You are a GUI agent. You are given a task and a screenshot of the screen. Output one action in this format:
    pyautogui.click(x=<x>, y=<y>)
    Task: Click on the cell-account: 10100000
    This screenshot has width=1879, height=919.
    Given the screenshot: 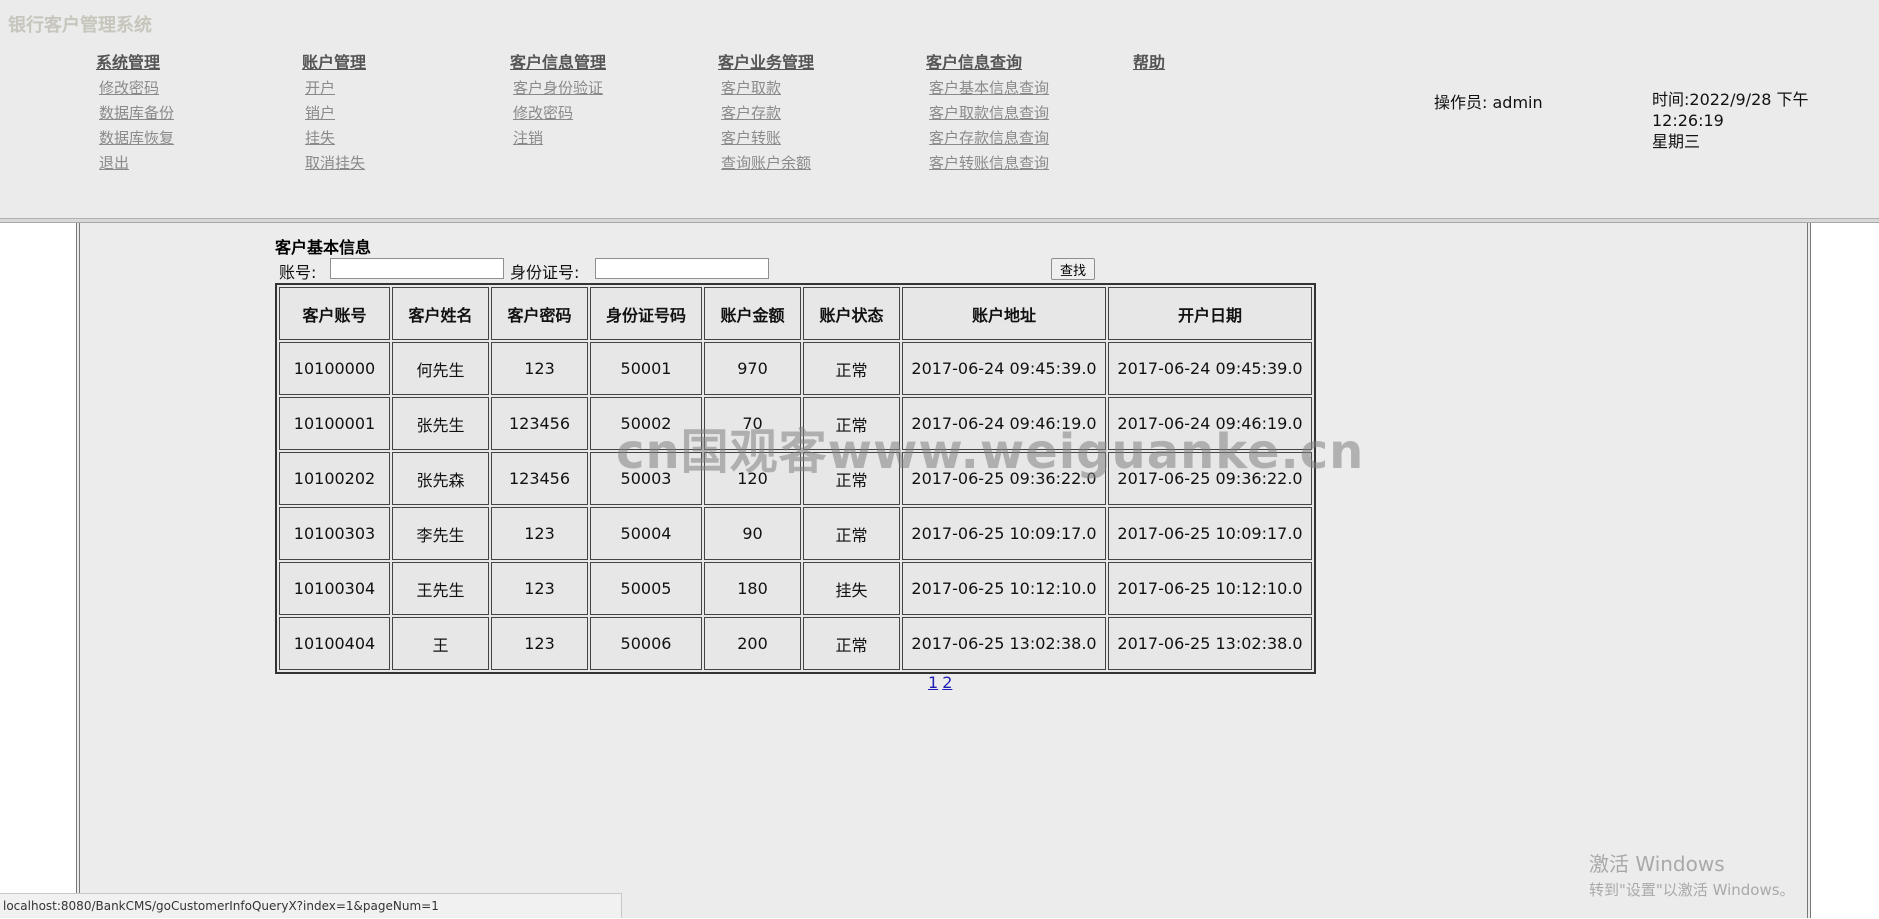 What is the action you would take?
    pyautogui.click(x=334, y=368)
    